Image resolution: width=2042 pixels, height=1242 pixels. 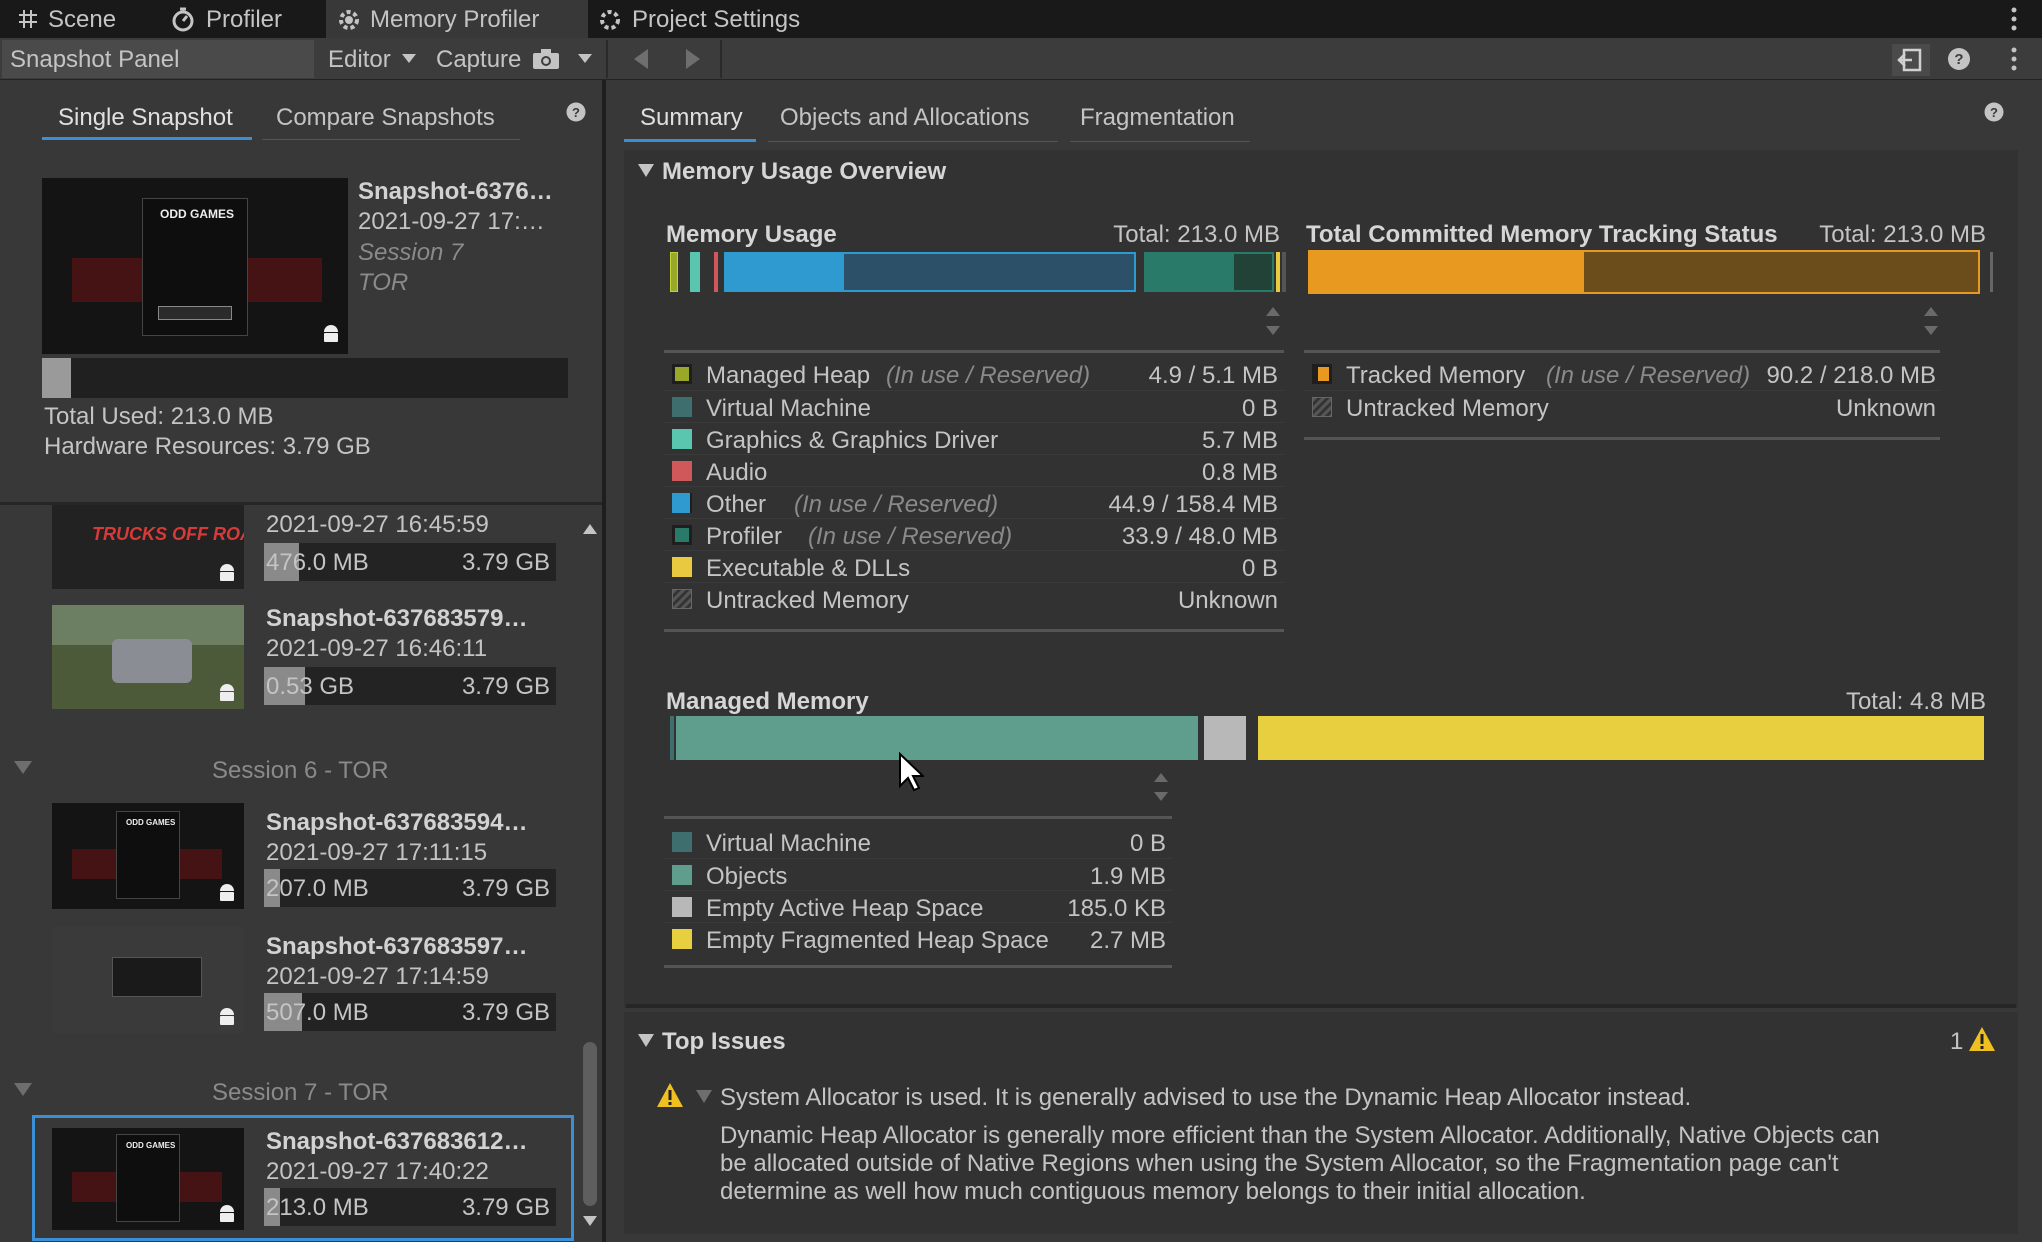 I want to click on snapshot-panel-toggle: Snapshot Panel, so click(x=158, y=59).